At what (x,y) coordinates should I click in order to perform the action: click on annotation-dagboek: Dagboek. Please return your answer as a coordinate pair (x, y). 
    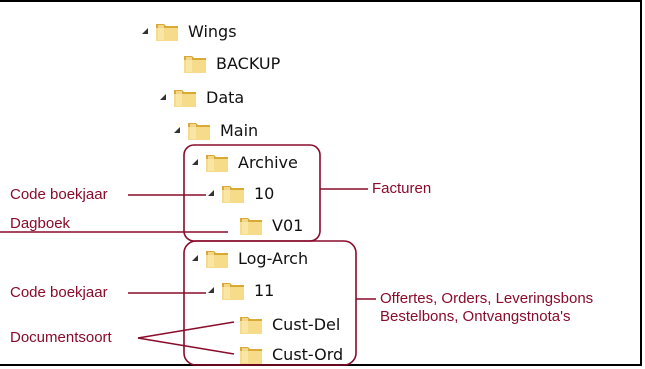
    Looking at the image, I should click on (40, 223).